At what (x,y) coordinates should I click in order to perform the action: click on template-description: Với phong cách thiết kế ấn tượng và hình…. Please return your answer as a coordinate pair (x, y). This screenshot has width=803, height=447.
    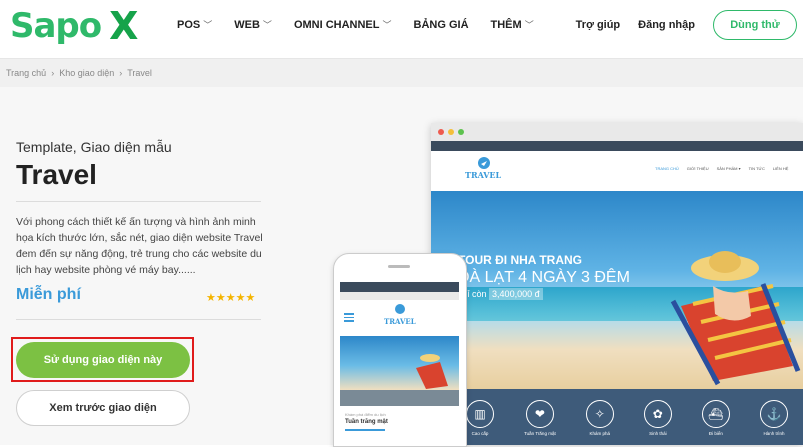
    Looking at the image, I should click on (139, 246).